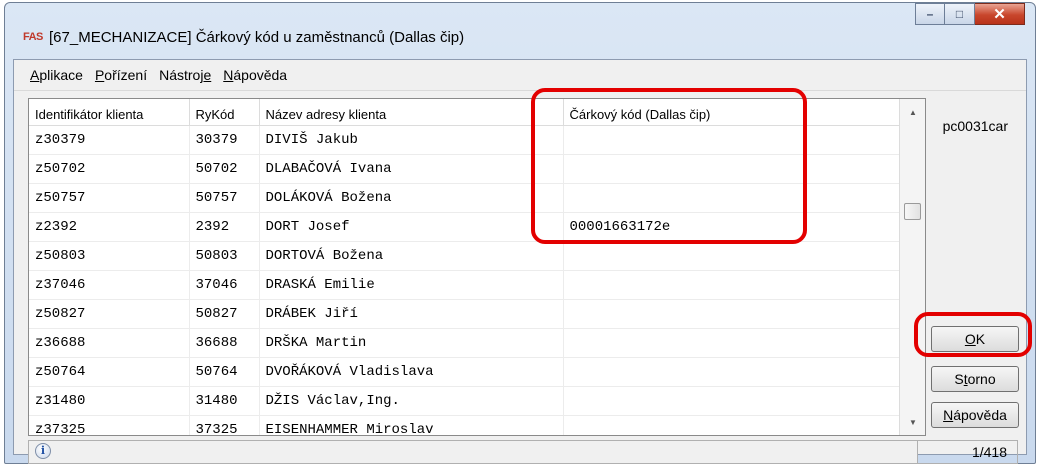  I want to click on table-row: z50764 50764 DVOŘÁKOVÁ Vladislava, so click(464, 372).